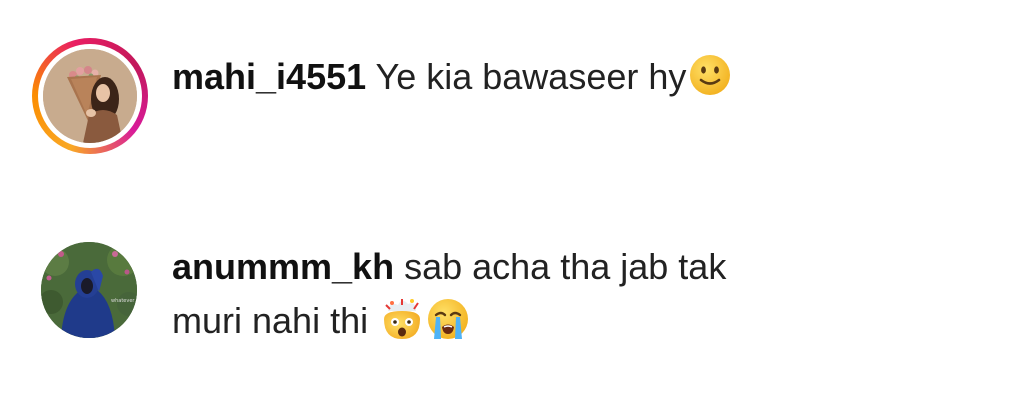 The height and width of the screenshot is (402, 1024). Describe the element at coordinates (283, 266) in the screenshot. I see `username-link: anummm_kh` at that location.